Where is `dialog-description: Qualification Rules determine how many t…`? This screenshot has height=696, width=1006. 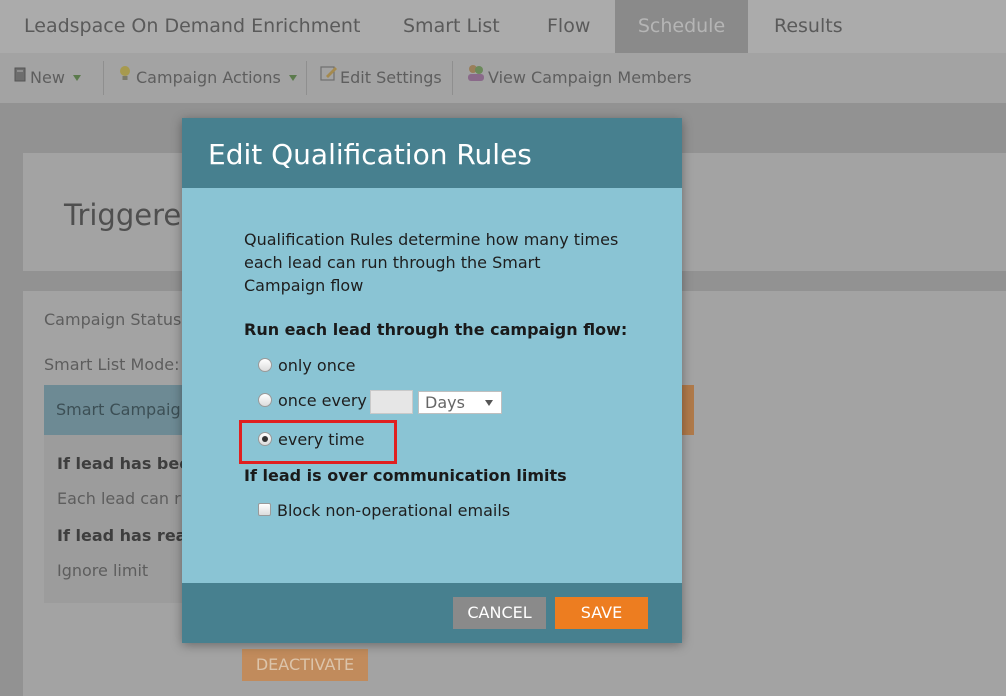
dialog-description: Qualification Rules determine how many t… is located at coordinates (431, 262).